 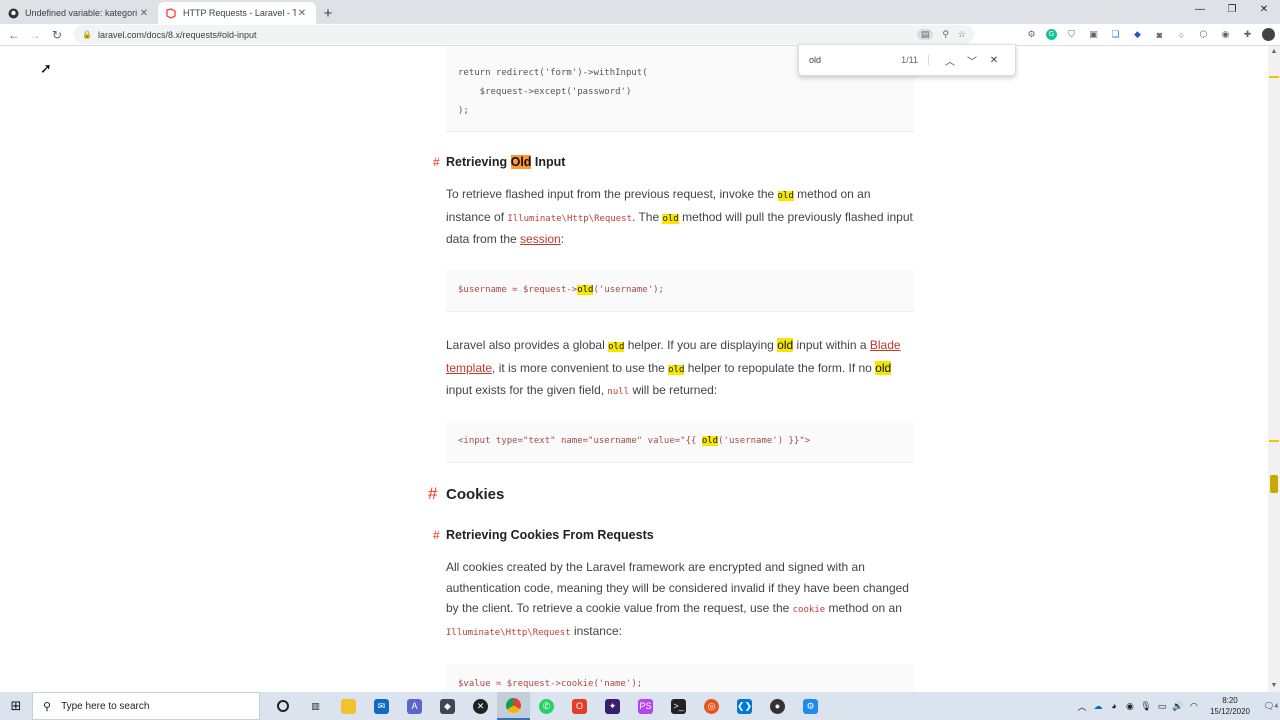 I want to click on extension-camera-icon: ◙, so click(x=1159, y=34).